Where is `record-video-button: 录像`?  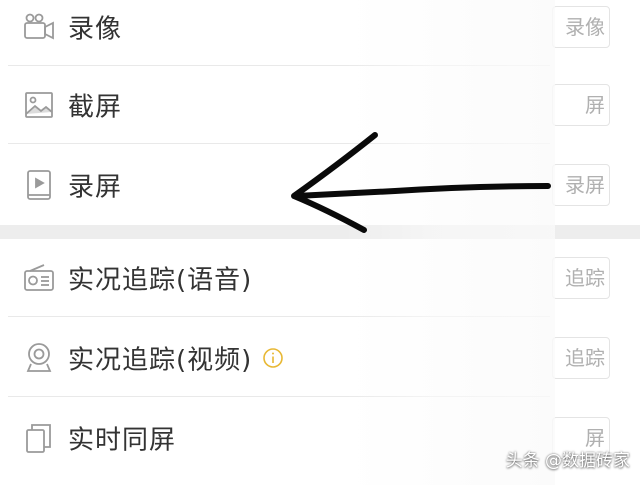
record-video-button: 录像 is located at coordinates (581, 27).